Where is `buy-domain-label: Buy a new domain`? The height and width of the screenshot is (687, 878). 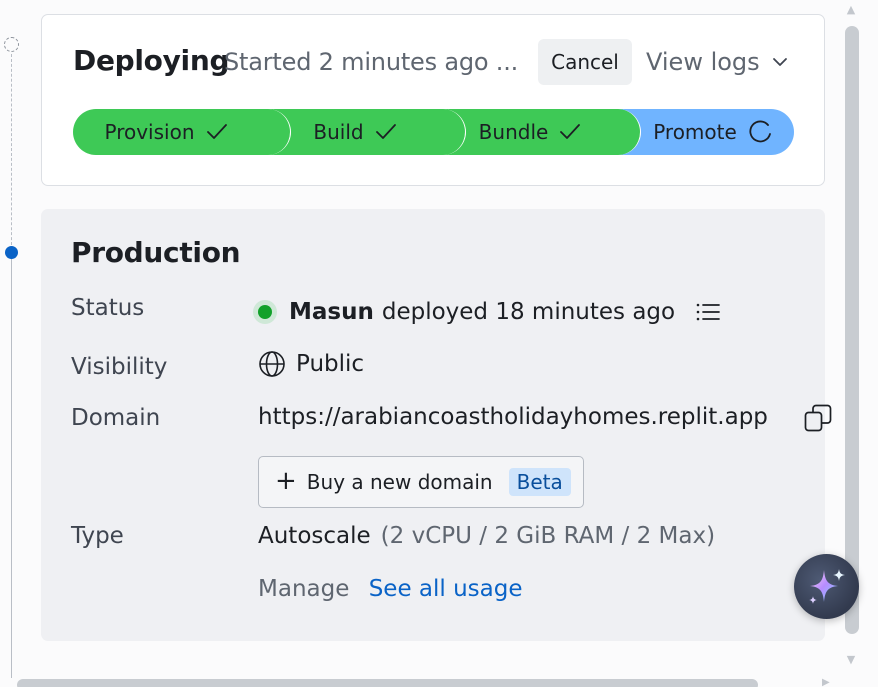 buy-domain-label: Buy a new domain is located at coordinates (399, 482).